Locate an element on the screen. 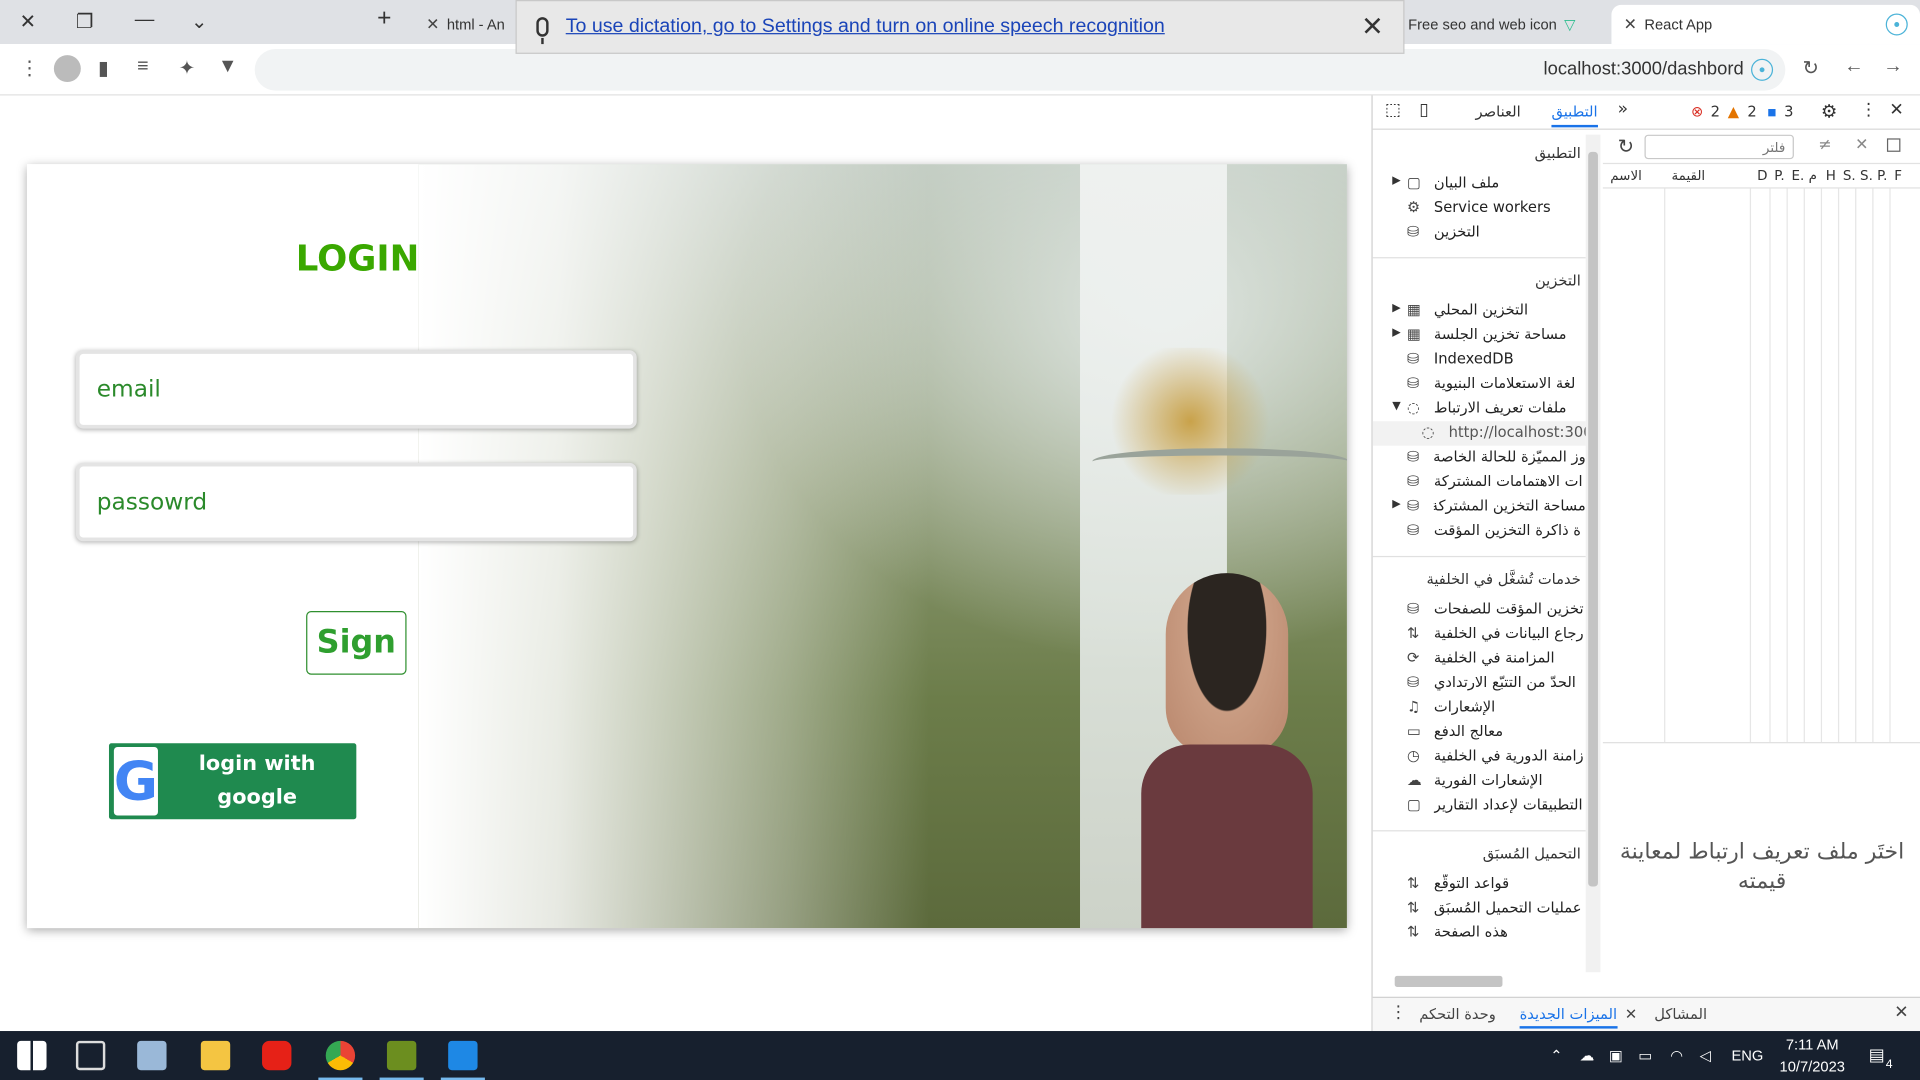  sidebar-item-notifications: ♫ الإشعارات is located at coordinates (1479, 708).